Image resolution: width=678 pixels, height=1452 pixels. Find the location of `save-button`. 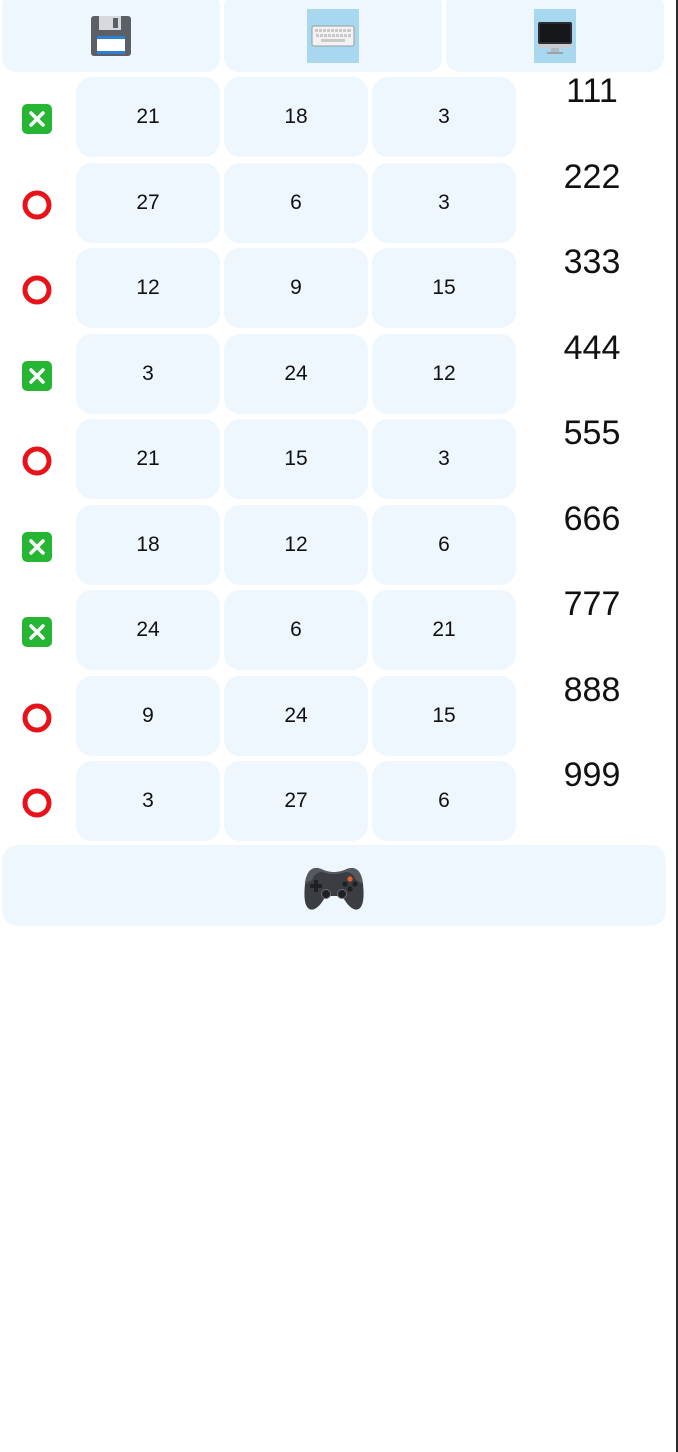

save-button is located at coordinates (111, 36).